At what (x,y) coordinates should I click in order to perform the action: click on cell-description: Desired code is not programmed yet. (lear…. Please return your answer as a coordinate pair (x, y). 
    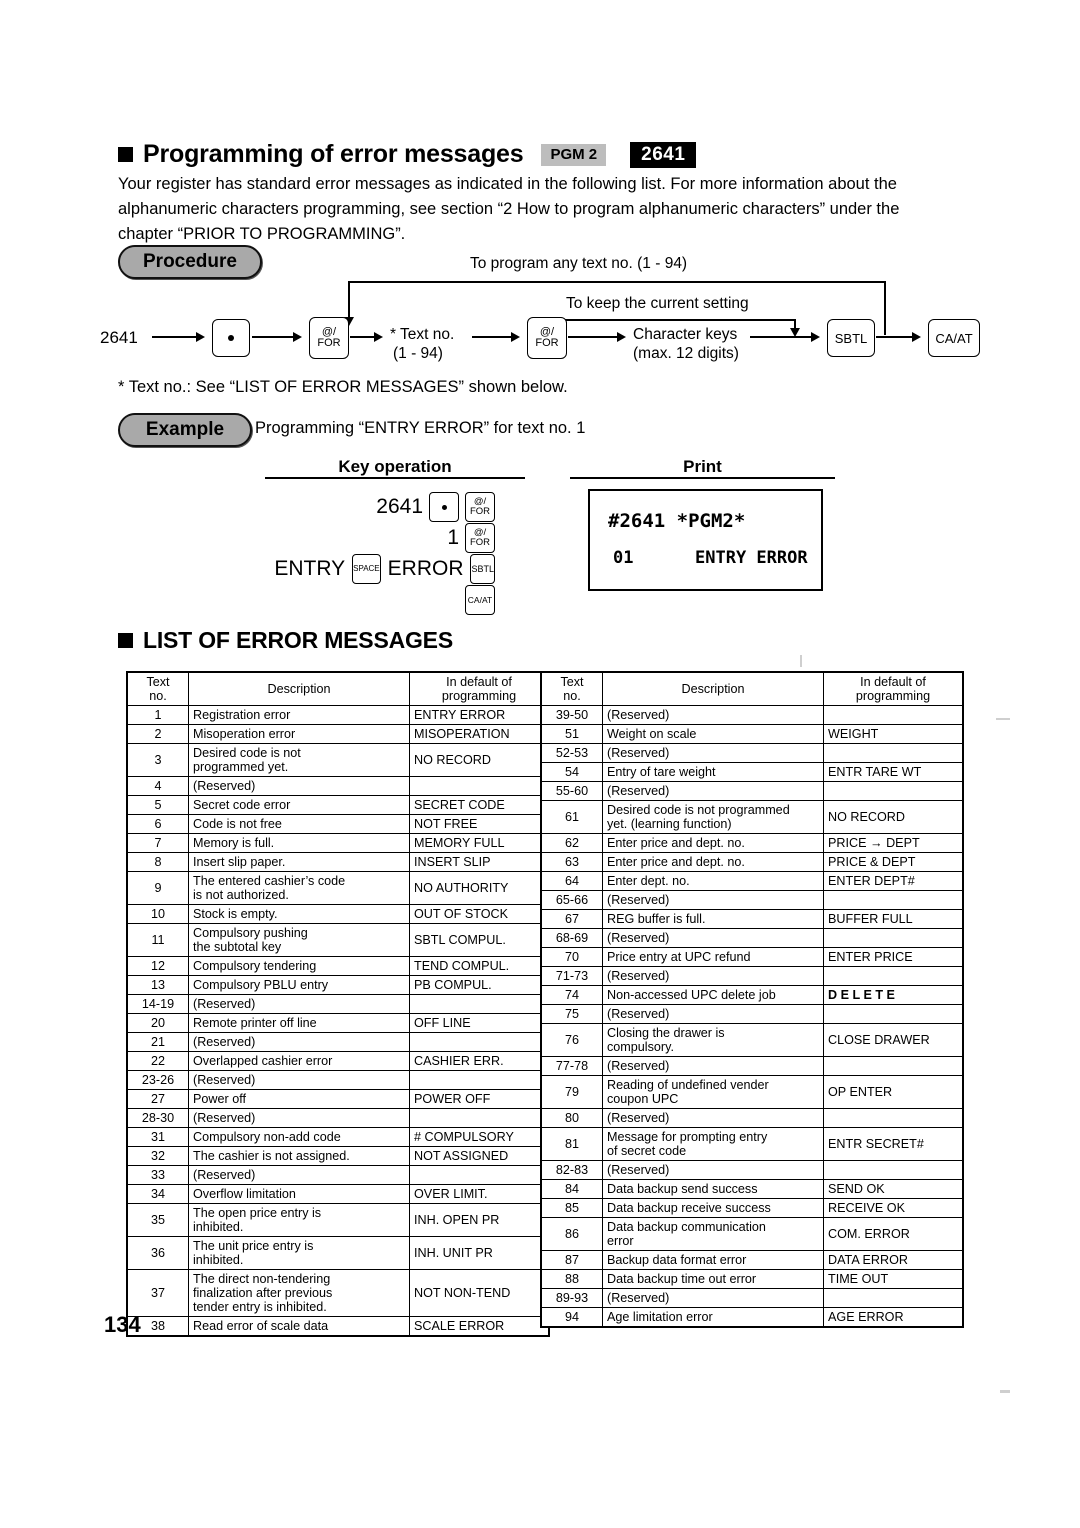
    Looking at the image, I should click on (713, 817).